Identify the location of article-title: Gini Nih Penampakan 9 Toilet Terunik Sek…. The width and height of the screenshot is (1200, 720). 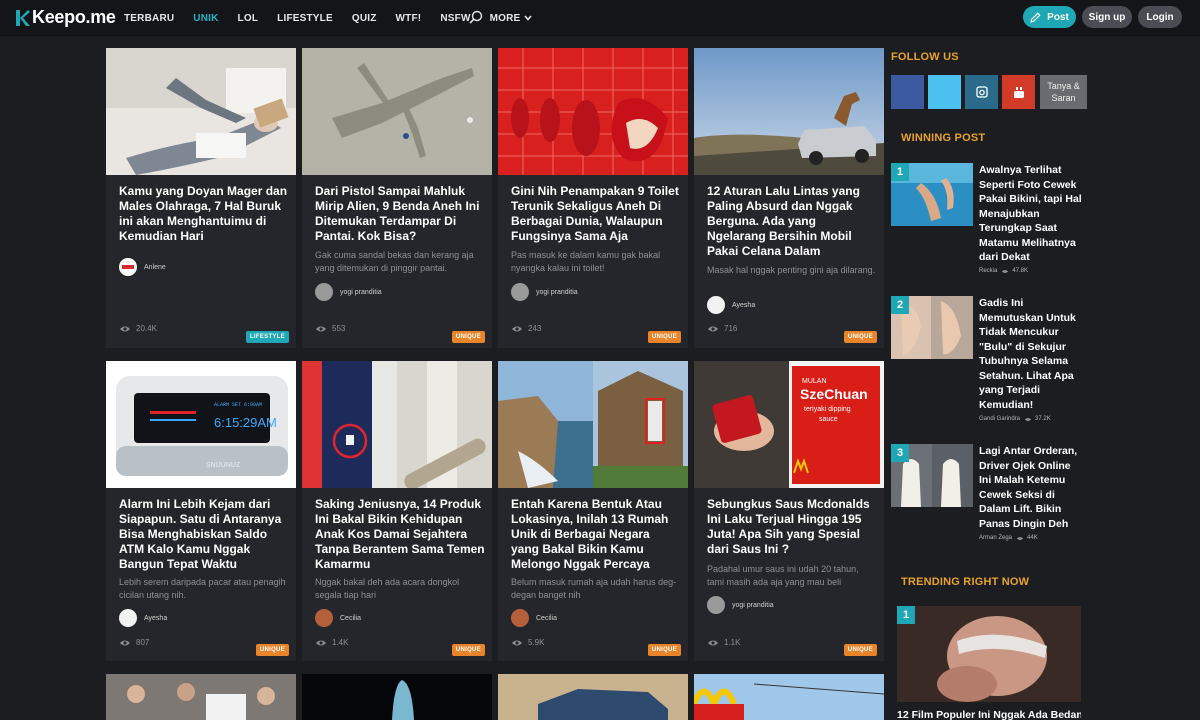
(596, 214).